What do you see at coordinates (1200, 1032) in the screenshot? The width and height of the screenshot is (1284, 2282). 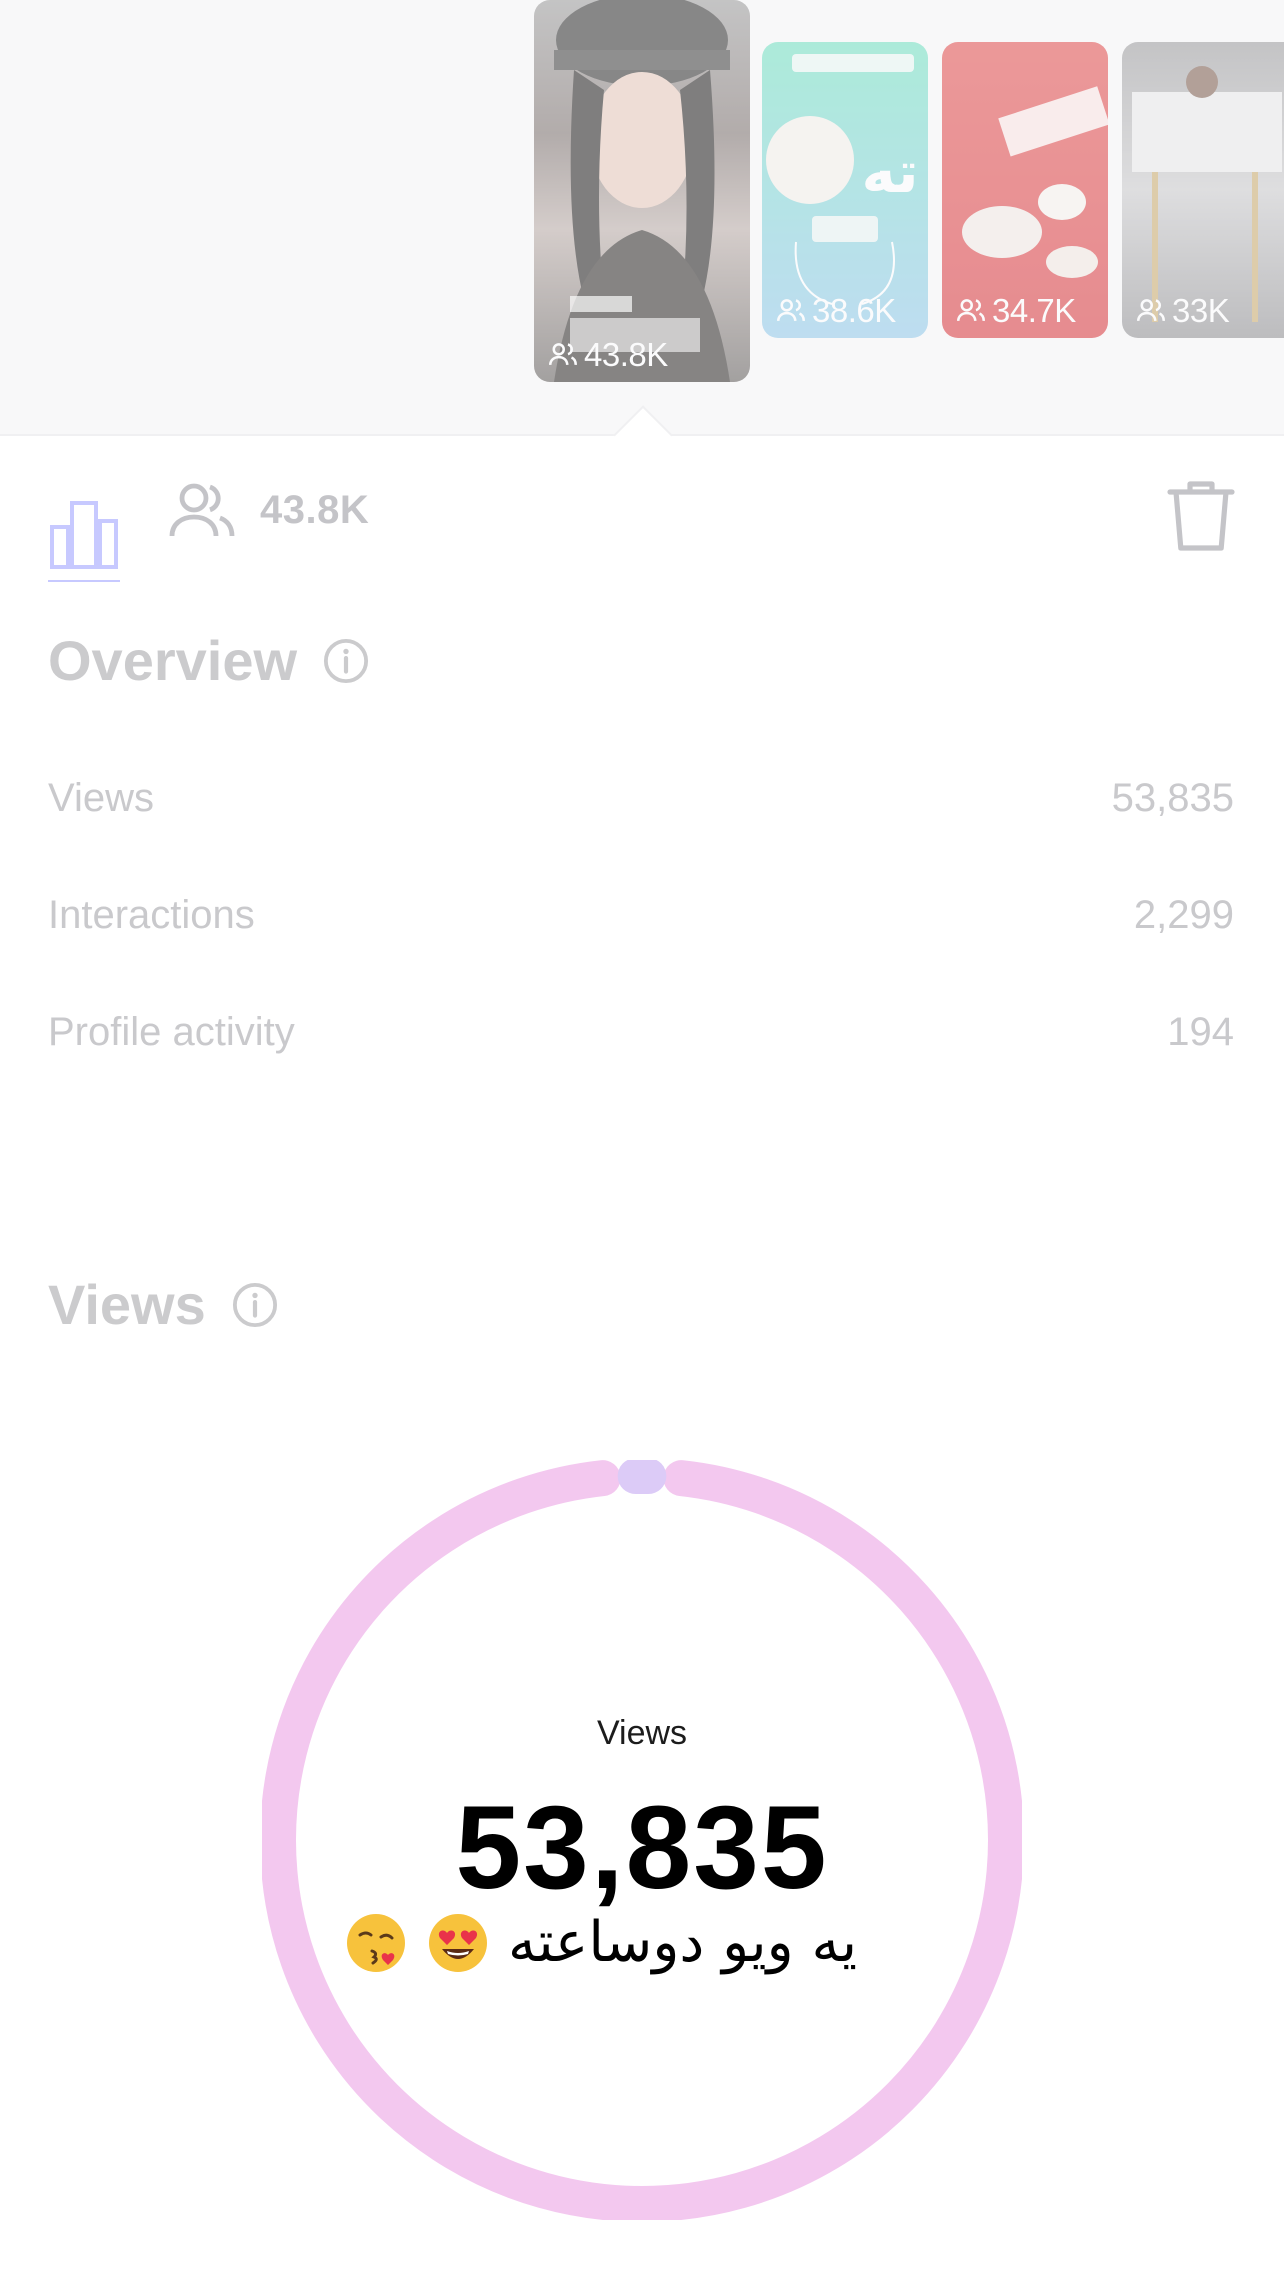 I see `stat-value: 194` at bounding box center [1200, 1032].